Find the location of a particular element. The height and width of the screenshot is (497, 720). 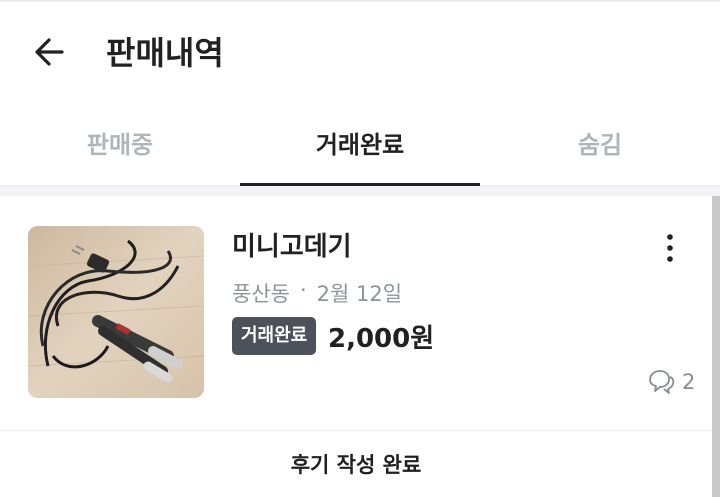

section-gap is located at coordinates (360, 191).